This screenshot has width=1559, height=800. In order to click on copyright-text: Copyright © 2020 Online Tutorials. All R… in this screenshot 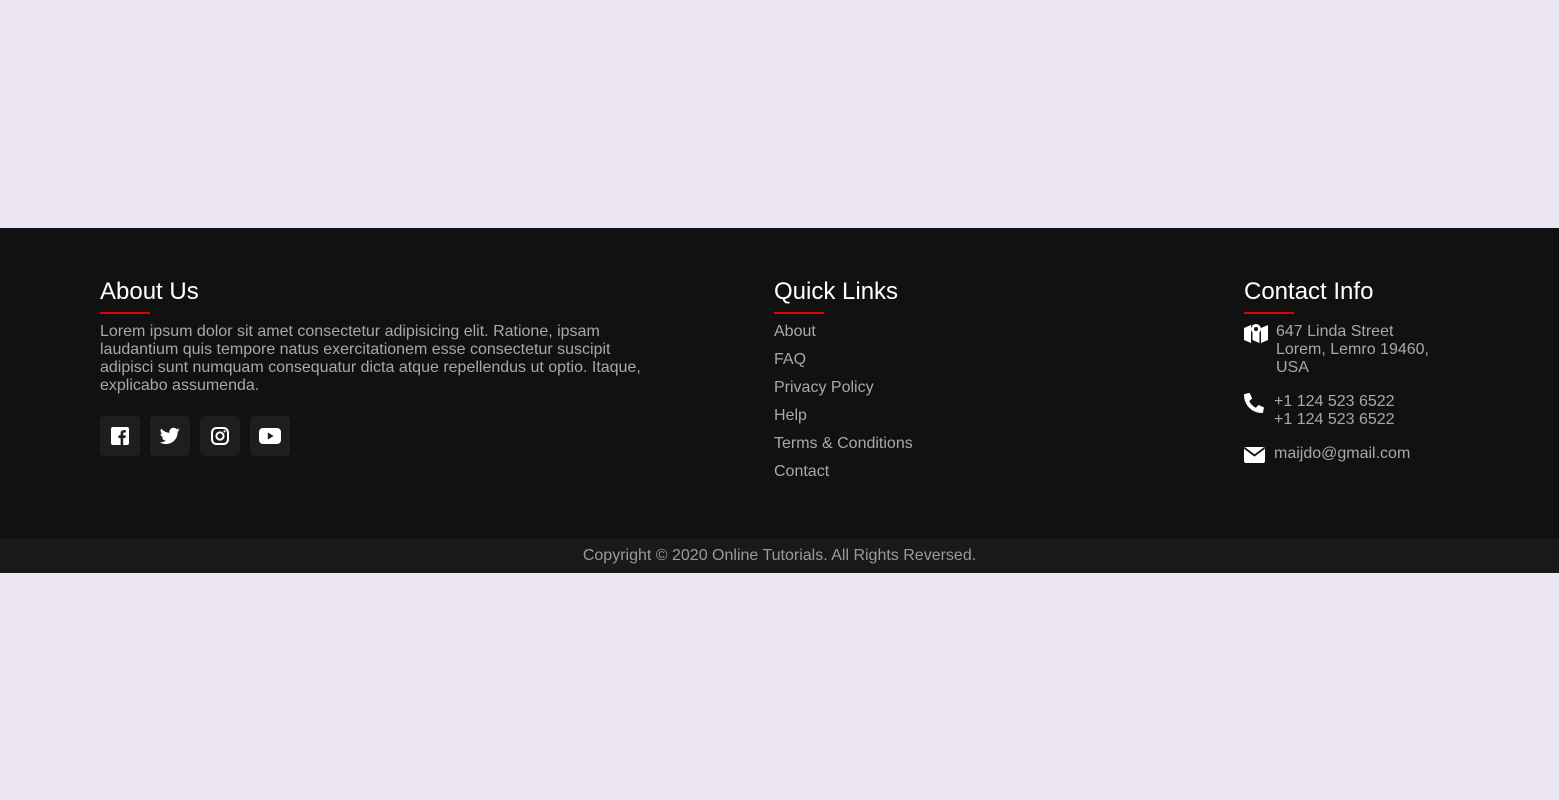, I will do `click(779, 555)`.